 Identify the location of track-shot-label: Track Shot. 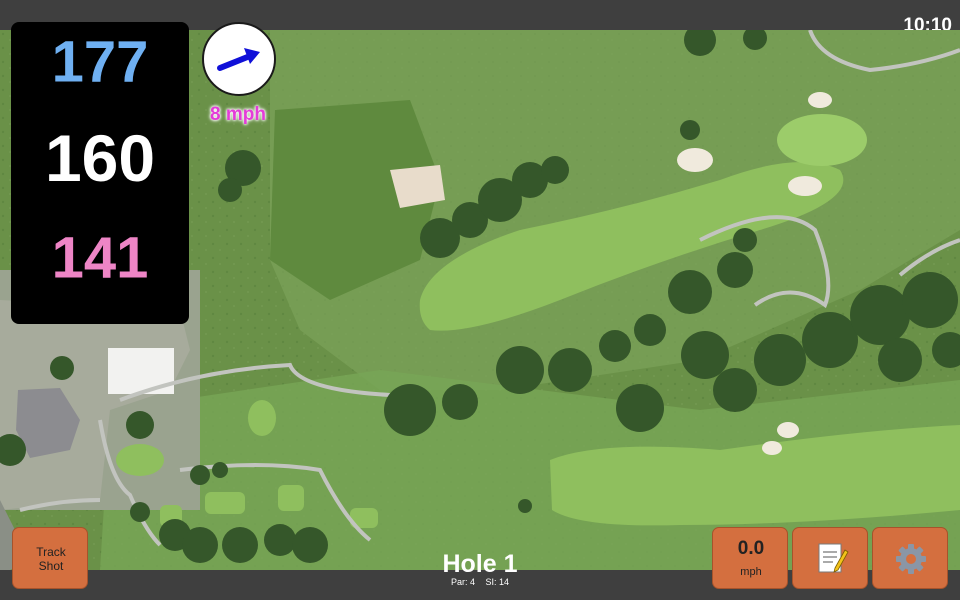
(51, 559).